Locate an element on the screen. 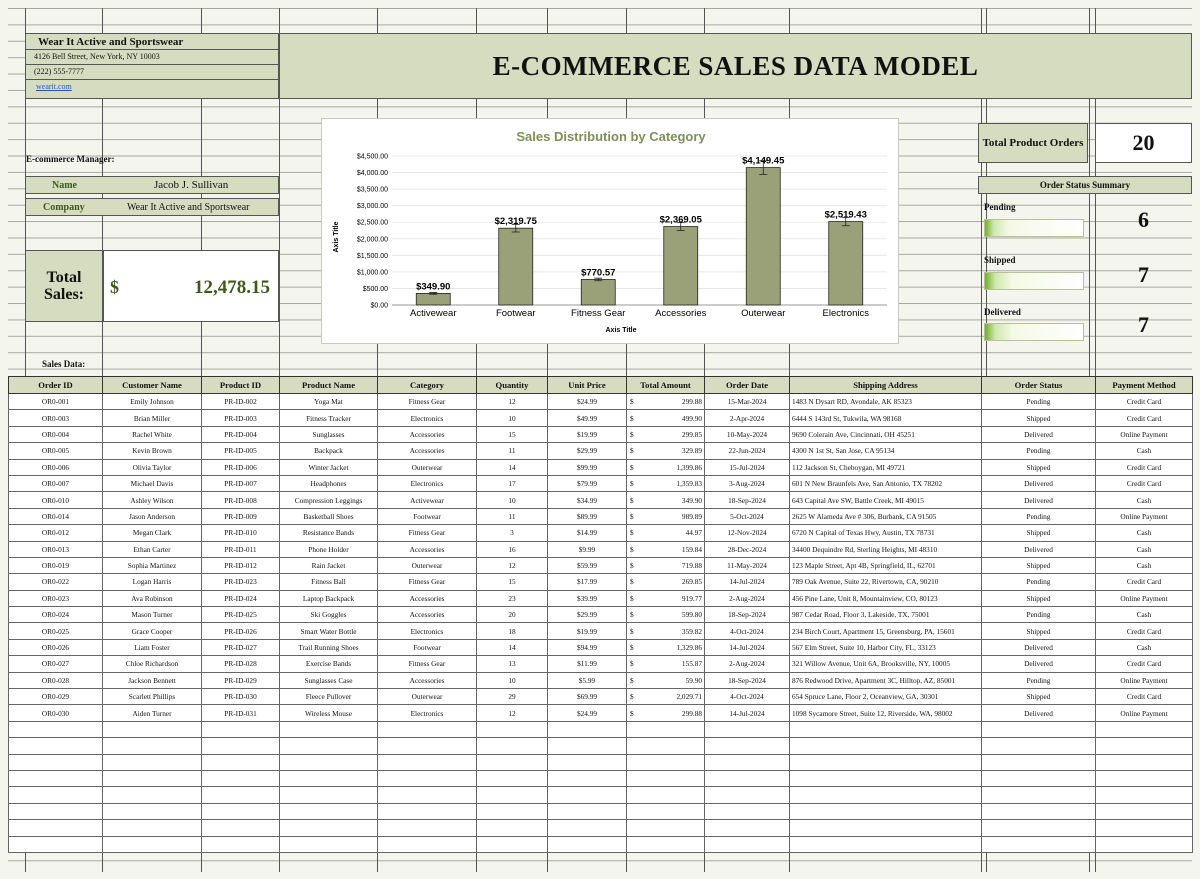  empty-row is located at coordinates (600, 795).